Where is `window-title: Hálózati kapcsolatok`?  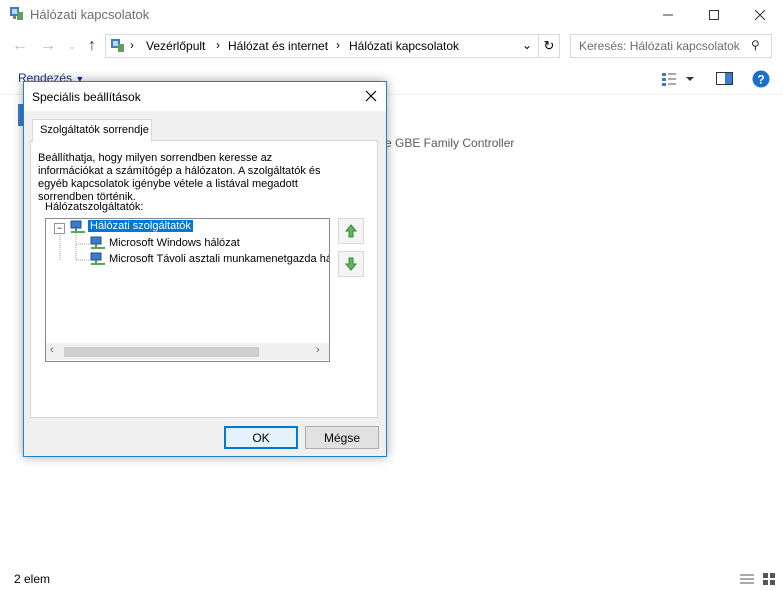
window-title: Hálózati kapcsolatok is located at coordinates (90, 14).